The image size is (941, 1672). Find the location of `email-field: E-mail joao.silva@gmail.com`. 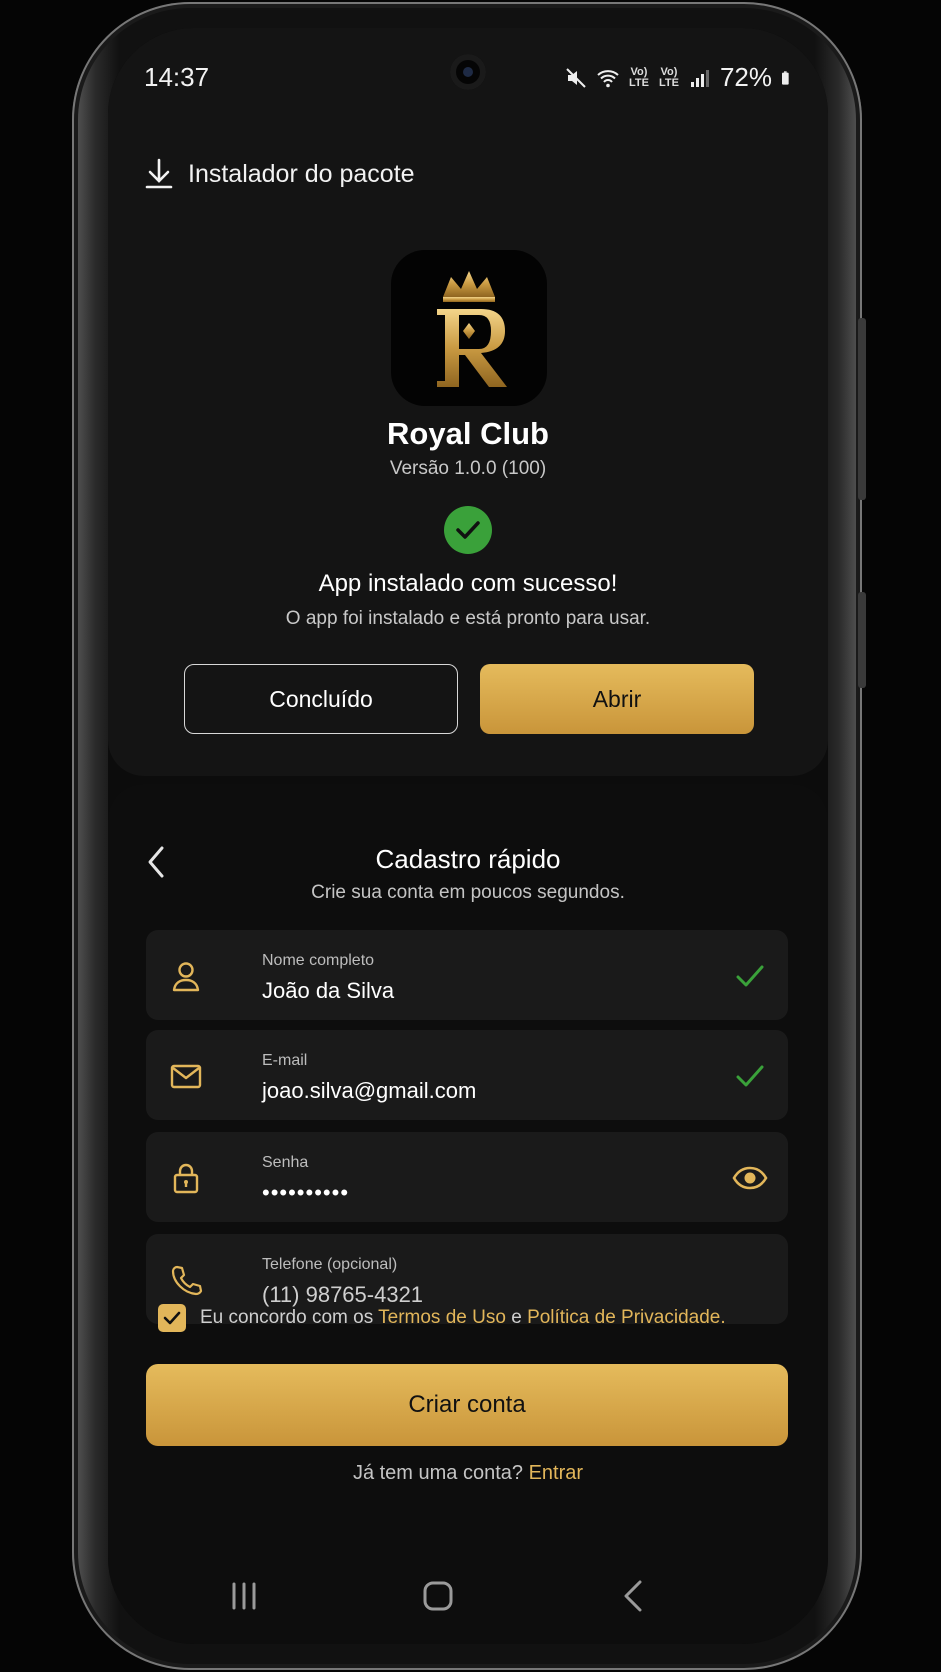

email-field: E-mail joao.silva@gmail.com is located at coordinates (467, 1075).